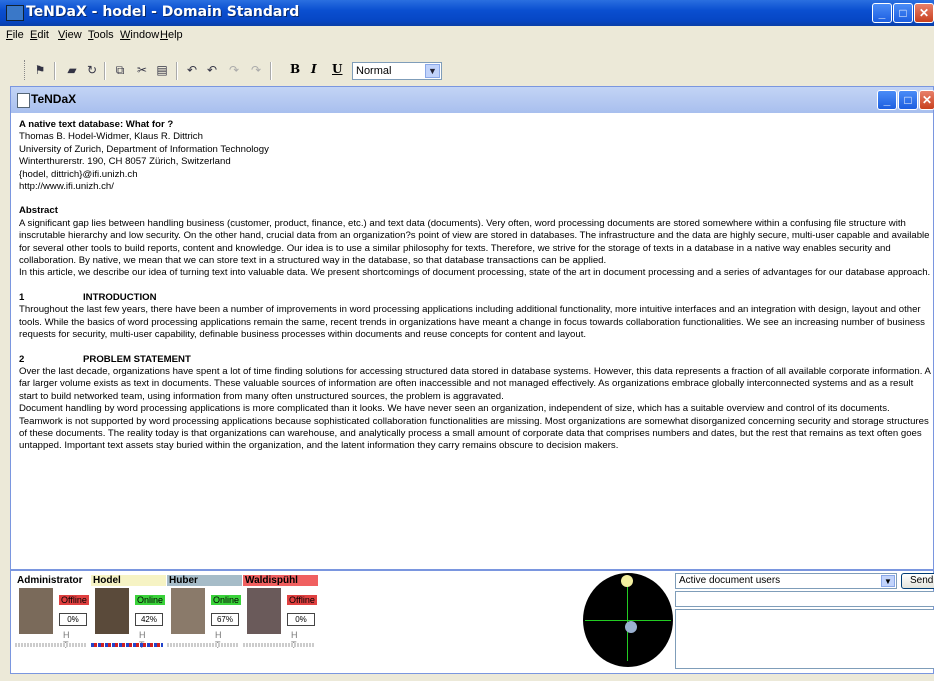 This screenshot has height=681, width=934. I want to click on style-select-value: Normal, so click(374, 71).